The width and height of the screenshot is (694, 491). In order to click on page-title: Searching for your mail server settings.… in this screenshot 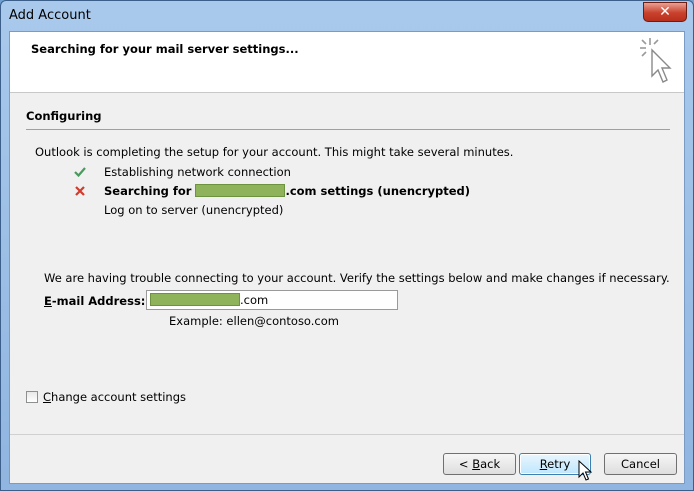, I will do `click(165, 49)`.